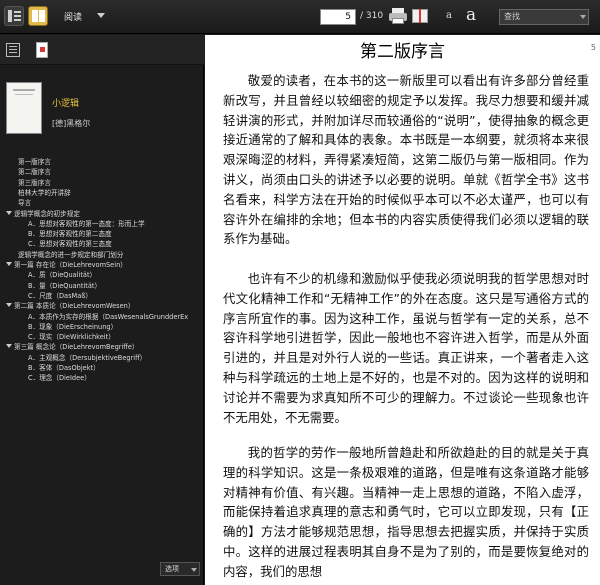 The width and height of the screenshot is (600, 585). I want to click on open-book-icon, so click(35, 16).